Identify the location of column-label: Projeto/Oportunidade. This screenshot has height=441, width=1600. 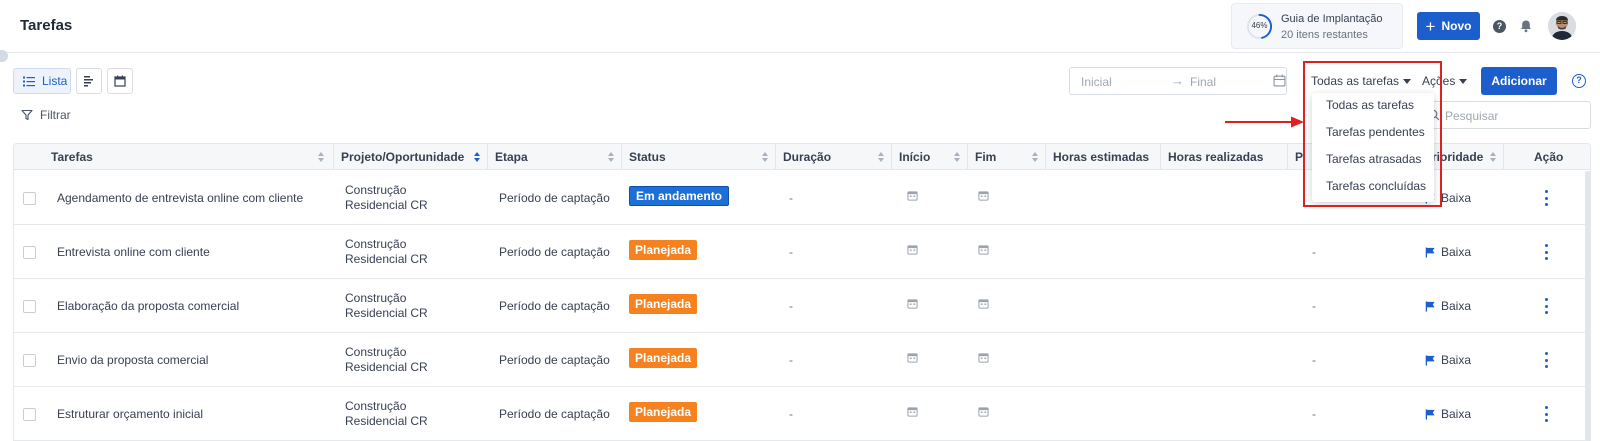
(403, 157).